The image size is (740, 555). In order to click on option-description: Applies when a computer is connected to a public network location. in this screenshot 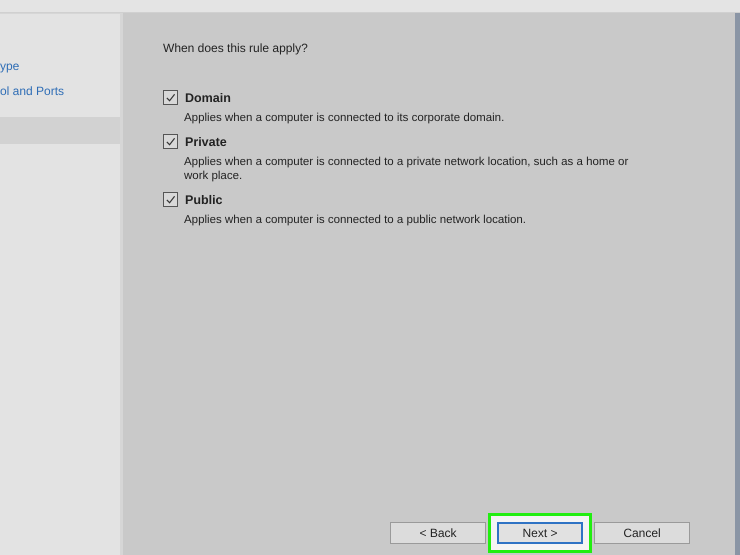, I will do `click(356, 220)`.